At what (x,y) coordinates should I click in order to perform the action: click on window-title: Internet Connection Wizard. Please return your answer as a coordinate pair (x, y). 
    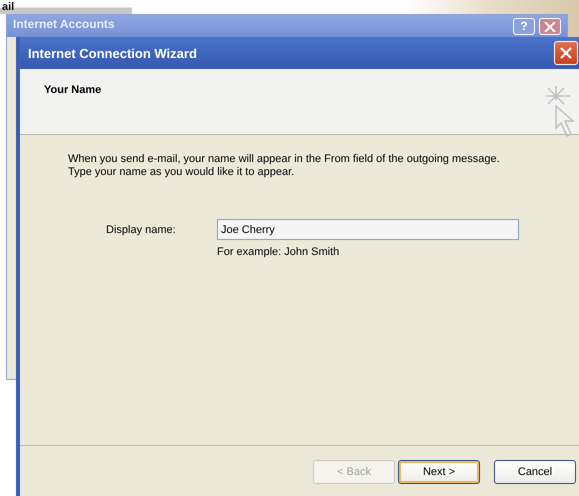
    Looking at the image, I should click on (113, 53).